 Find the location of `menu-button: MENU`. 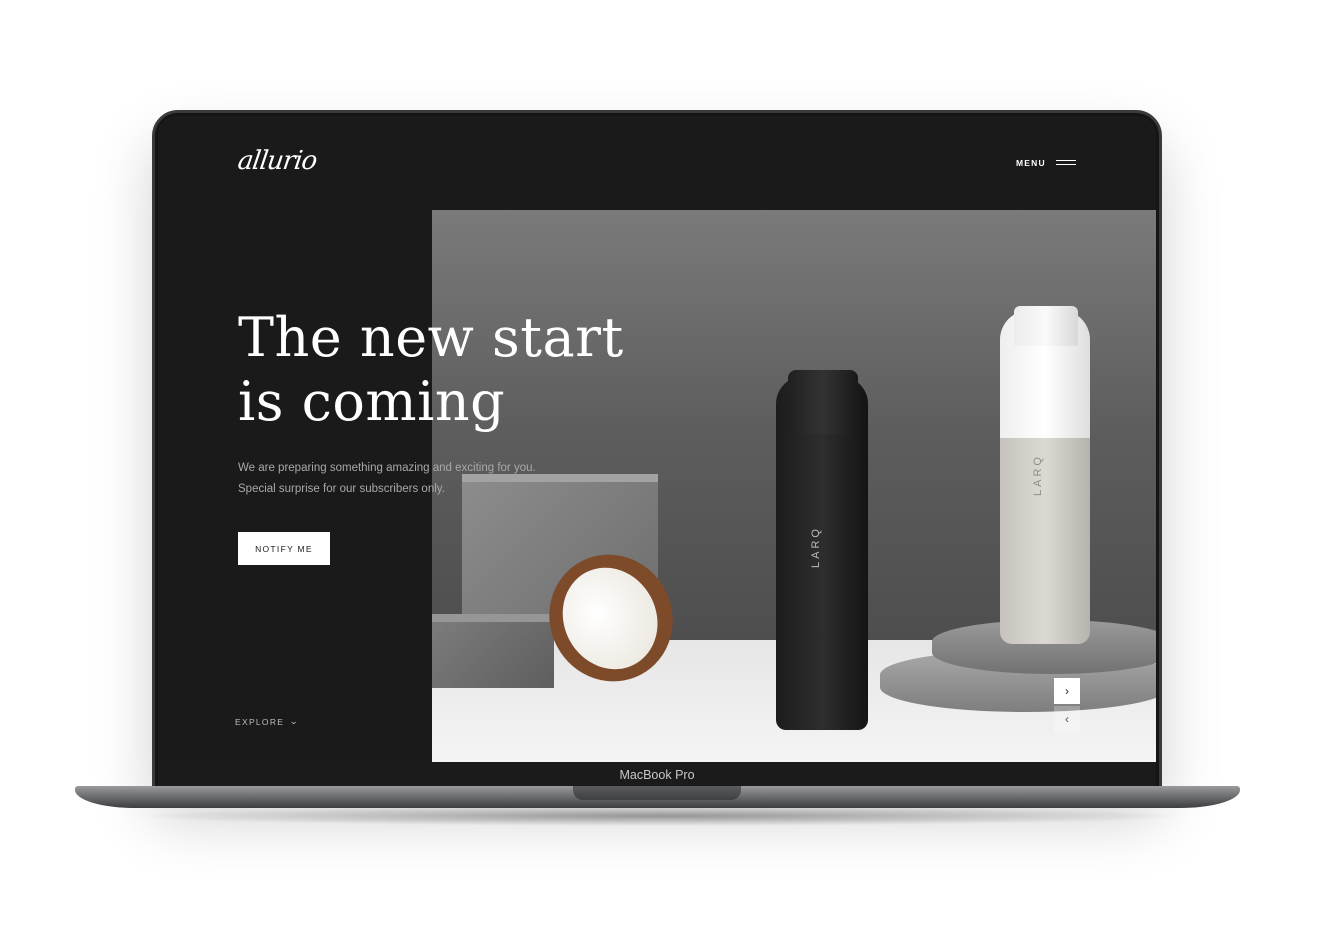

menu-button: MENU is located at coordinates (1046, 163).